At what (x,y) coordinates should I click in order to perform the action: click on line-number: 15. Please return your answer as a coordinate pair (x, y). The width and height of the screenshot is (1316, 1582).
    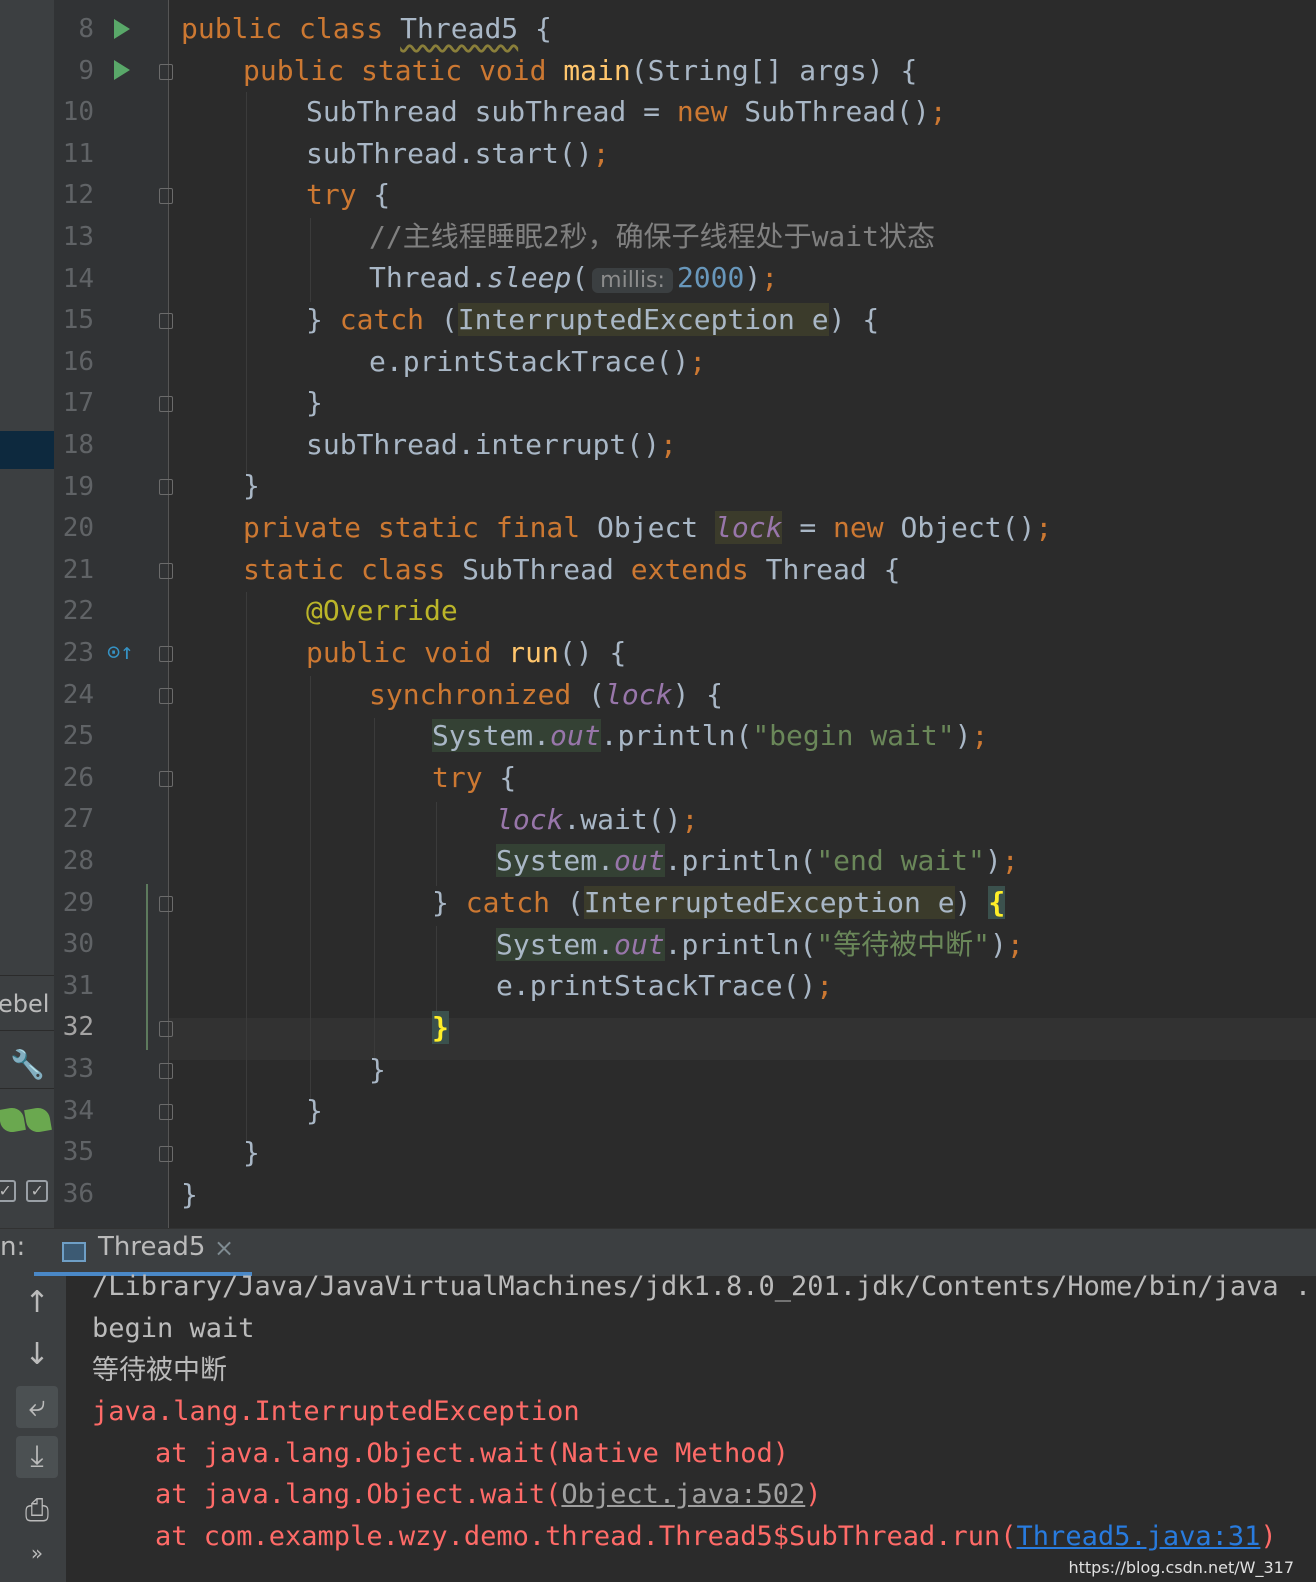
    Looking at the image, I should click on (78, 320).